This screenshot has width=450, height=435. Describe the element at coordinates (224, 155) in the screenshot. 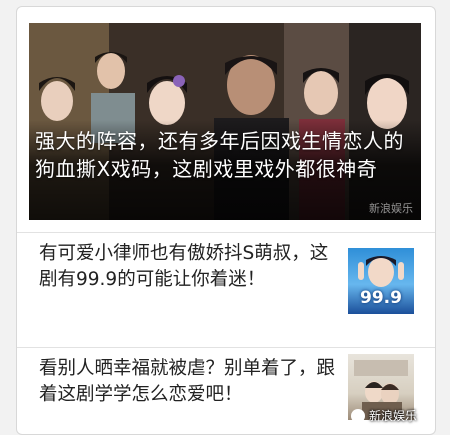

I see `featured-title: 强大的阵容，还有多年后因戏生情恋人的狗血撕X戏码，这剧戏里戏外都很神奇` at that location.